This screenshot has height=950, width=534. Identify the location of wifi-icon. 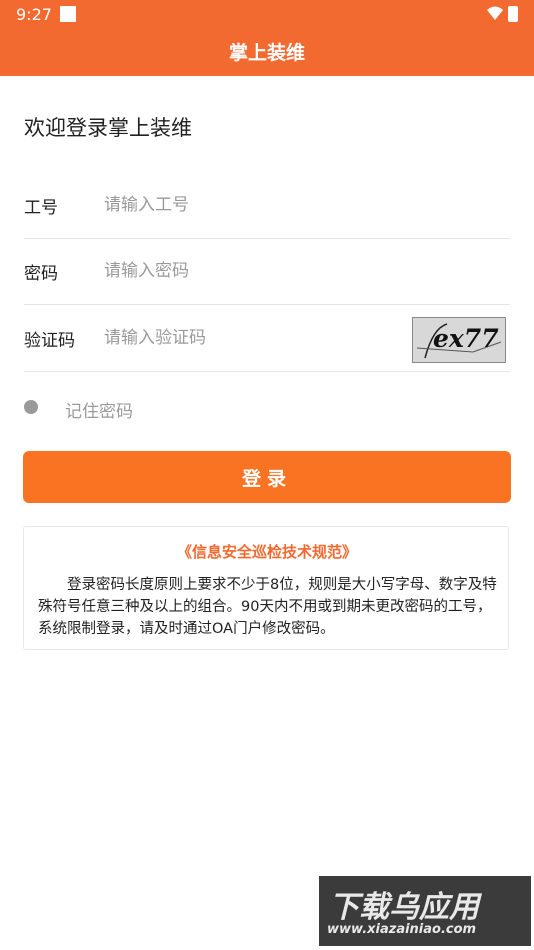
(495, 13).